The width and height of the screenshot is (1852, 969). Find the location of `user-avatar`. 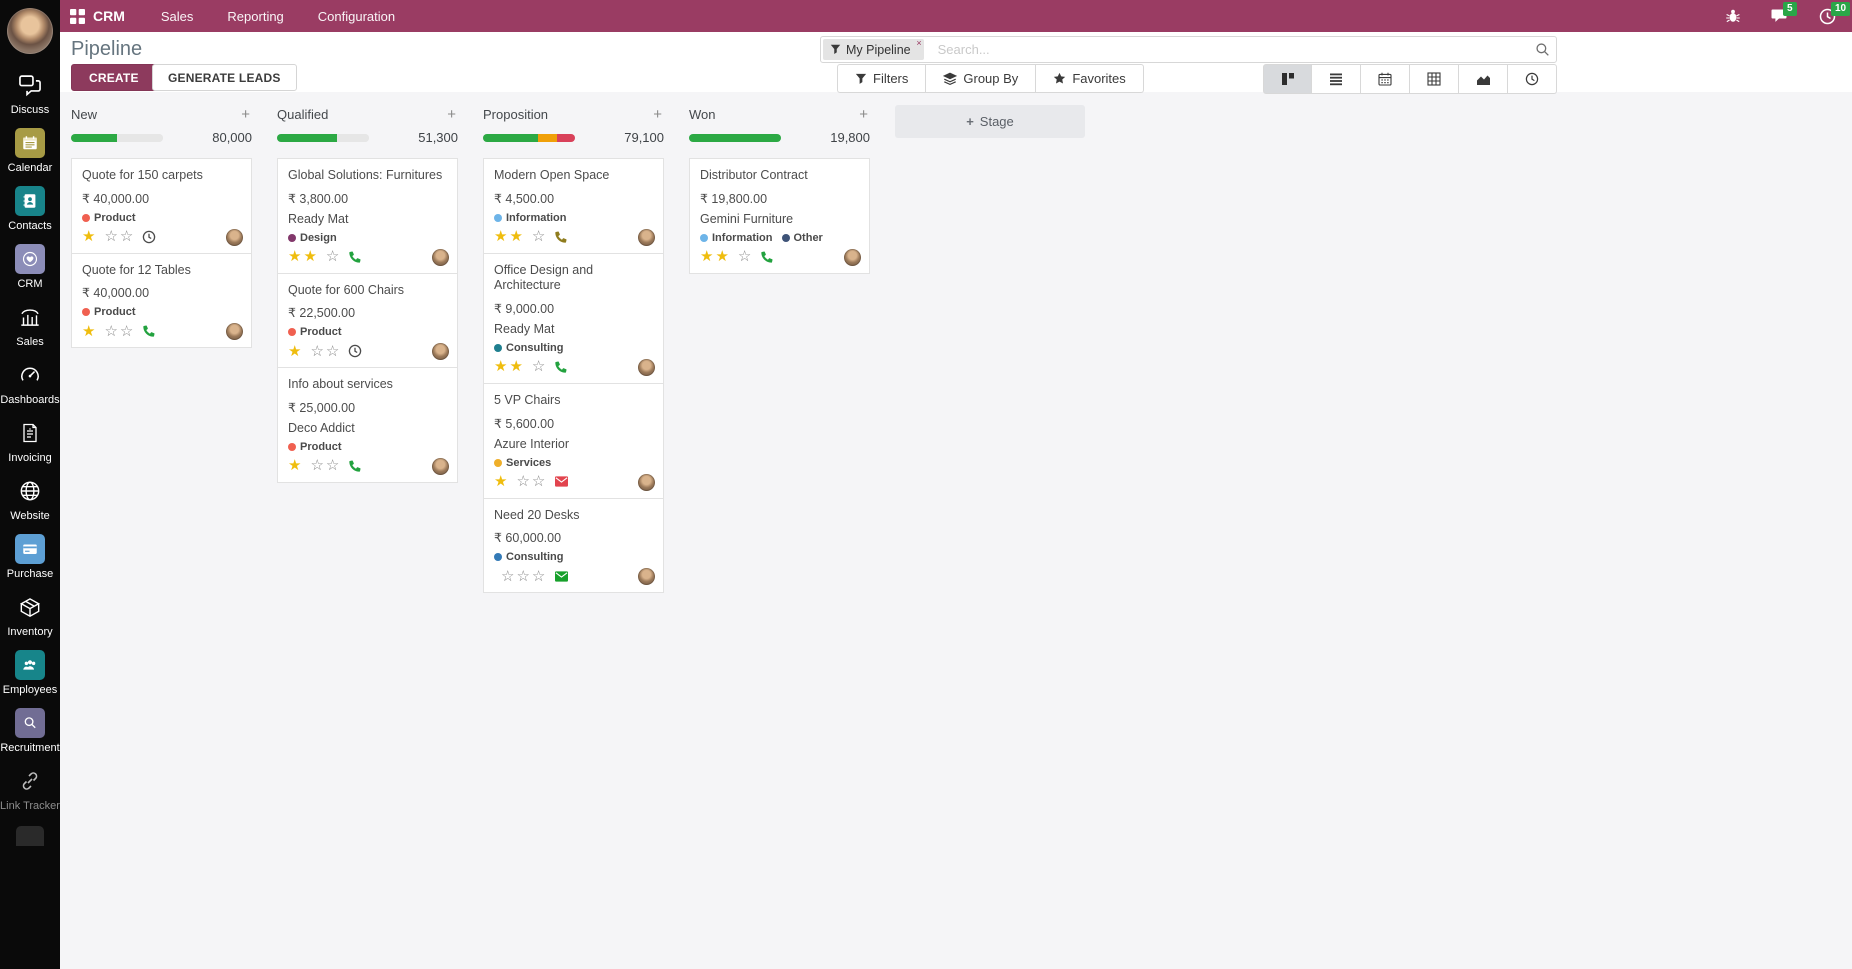

user-avatar is located at coordinates (30, 31).